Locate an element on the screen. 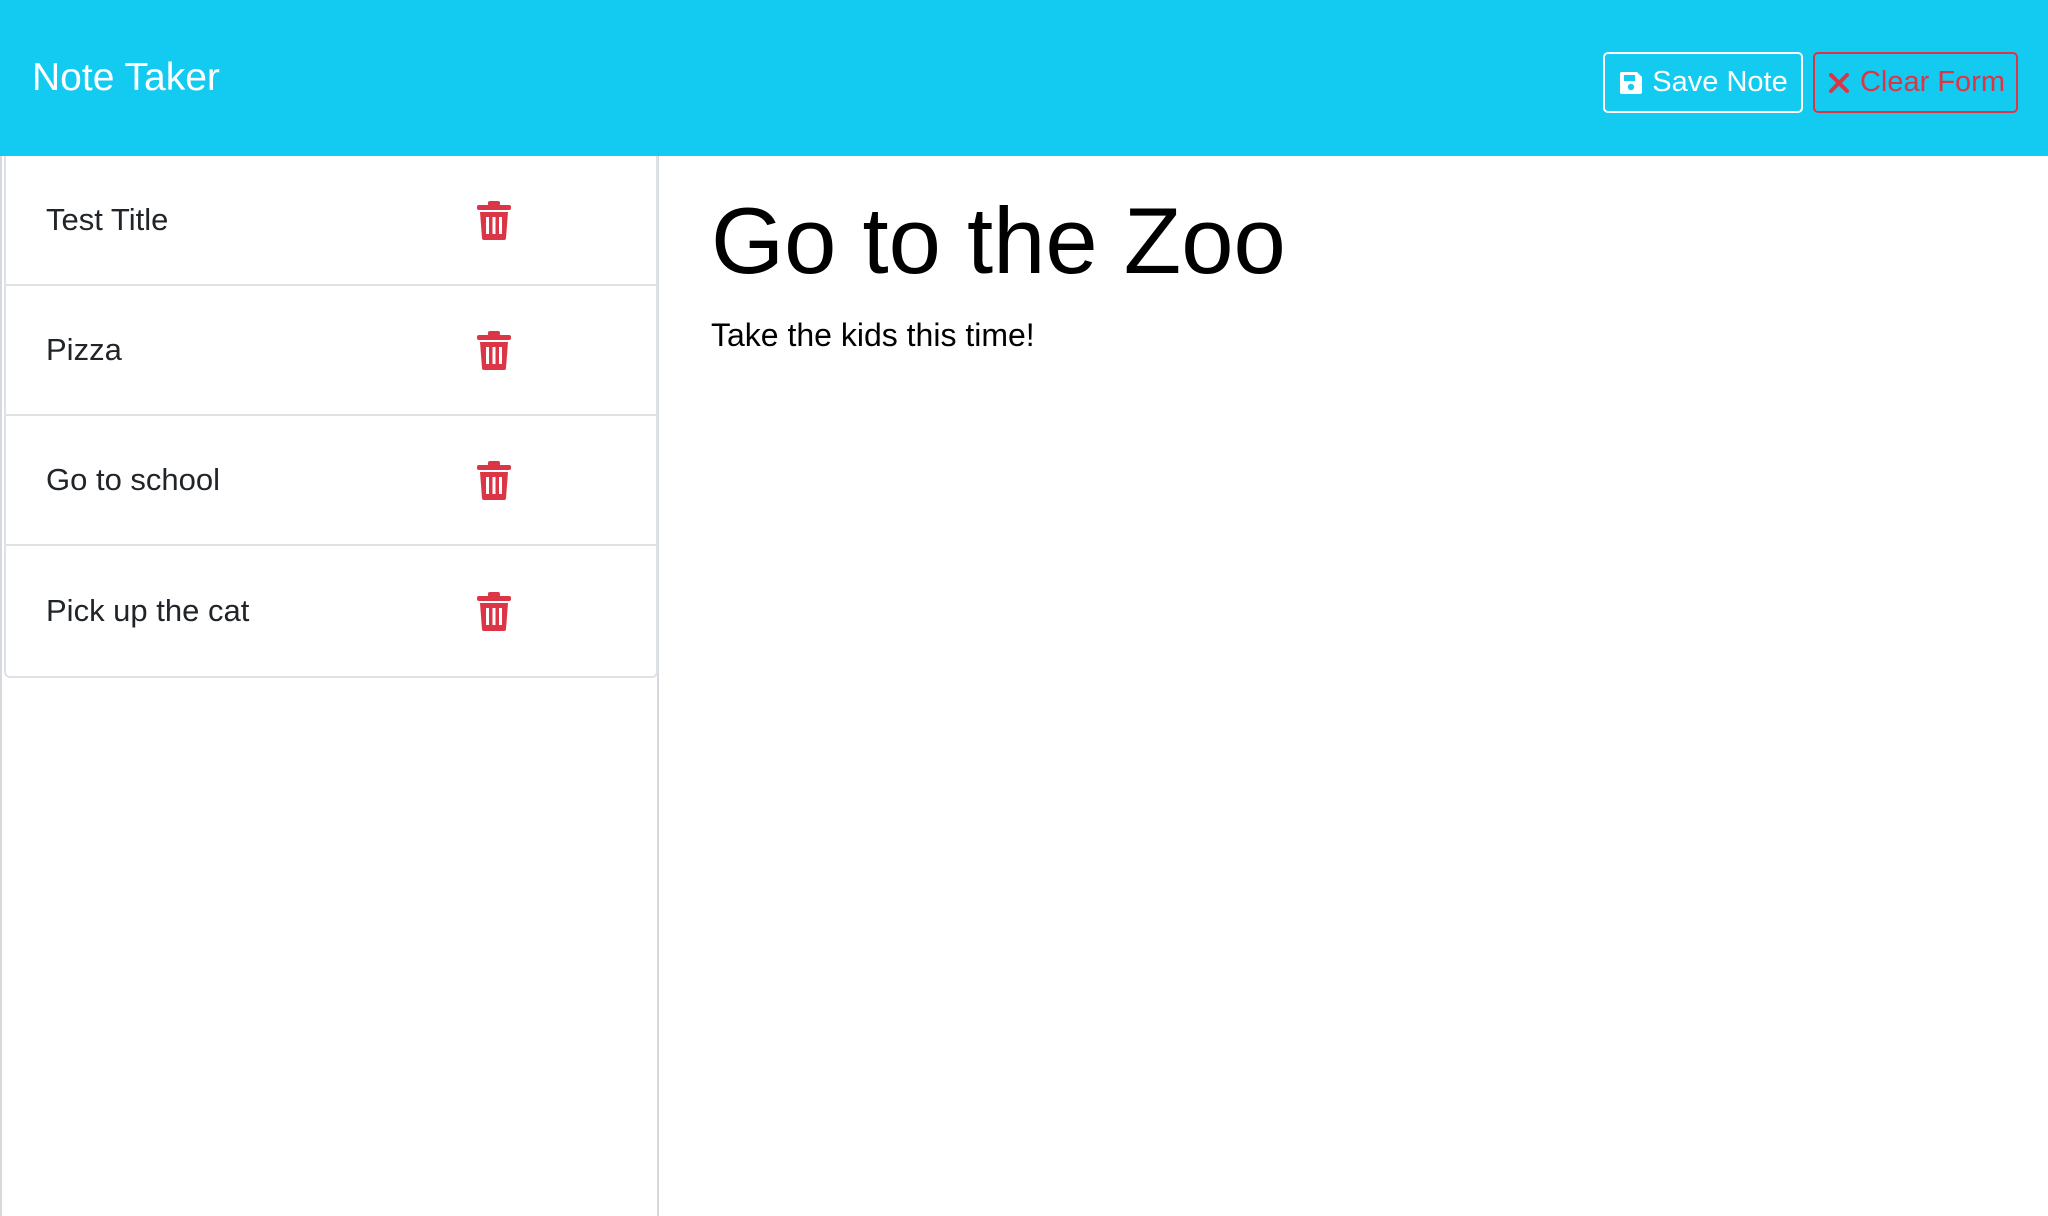 This screenshot has width=2048, height=1216. list-item: Go to school is located at coordinates (331, 481).